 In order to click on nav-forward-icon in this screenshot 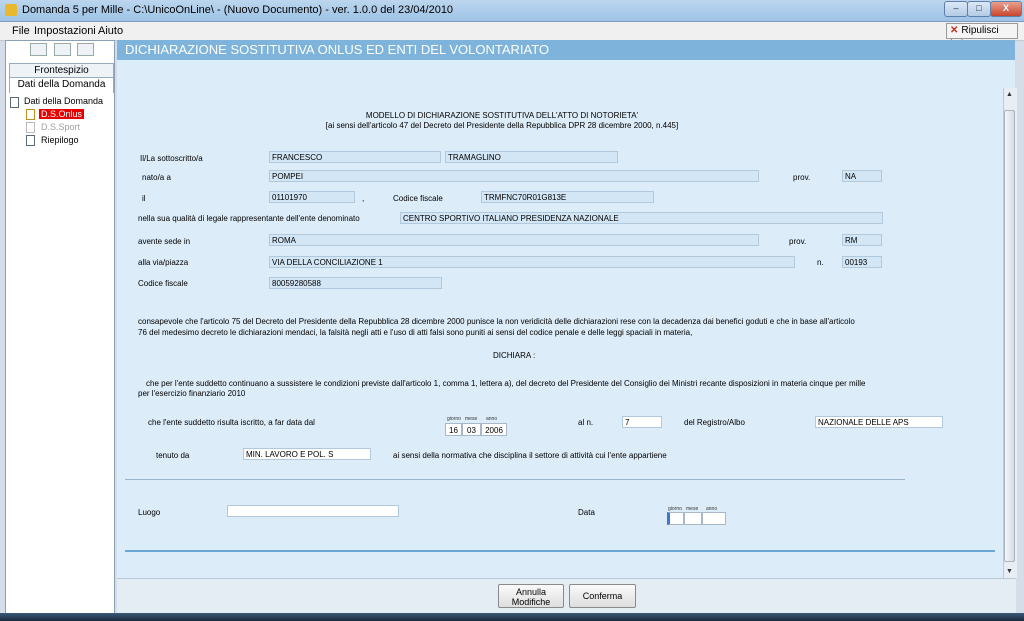, I will do `click(85, 49)`.